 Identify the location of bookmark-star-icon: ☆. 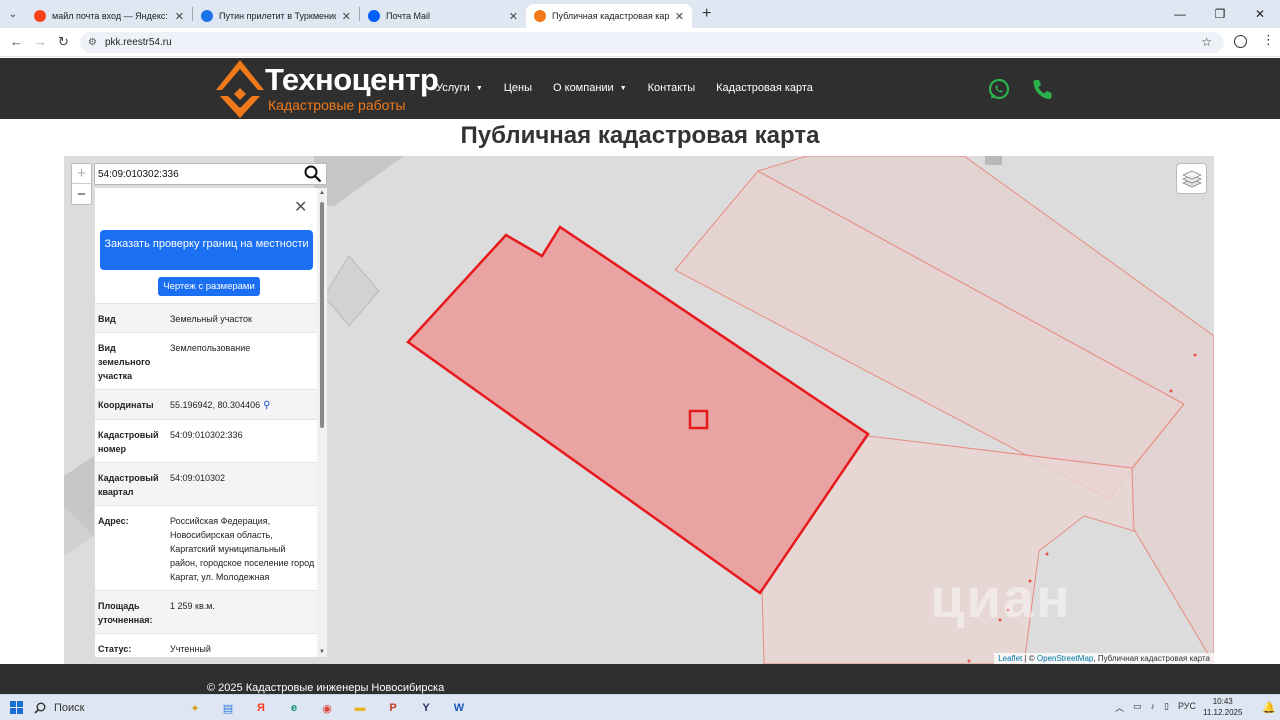
(1206, 42).